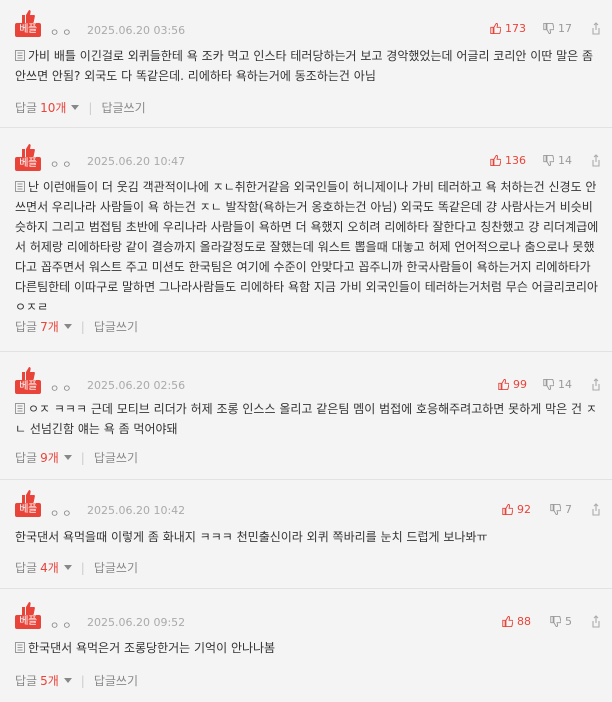 The height and width of the screenshot is (702, 612). I want to click on comment-footer: 답글 7개 | 답글쓰기, so click(76, 326).